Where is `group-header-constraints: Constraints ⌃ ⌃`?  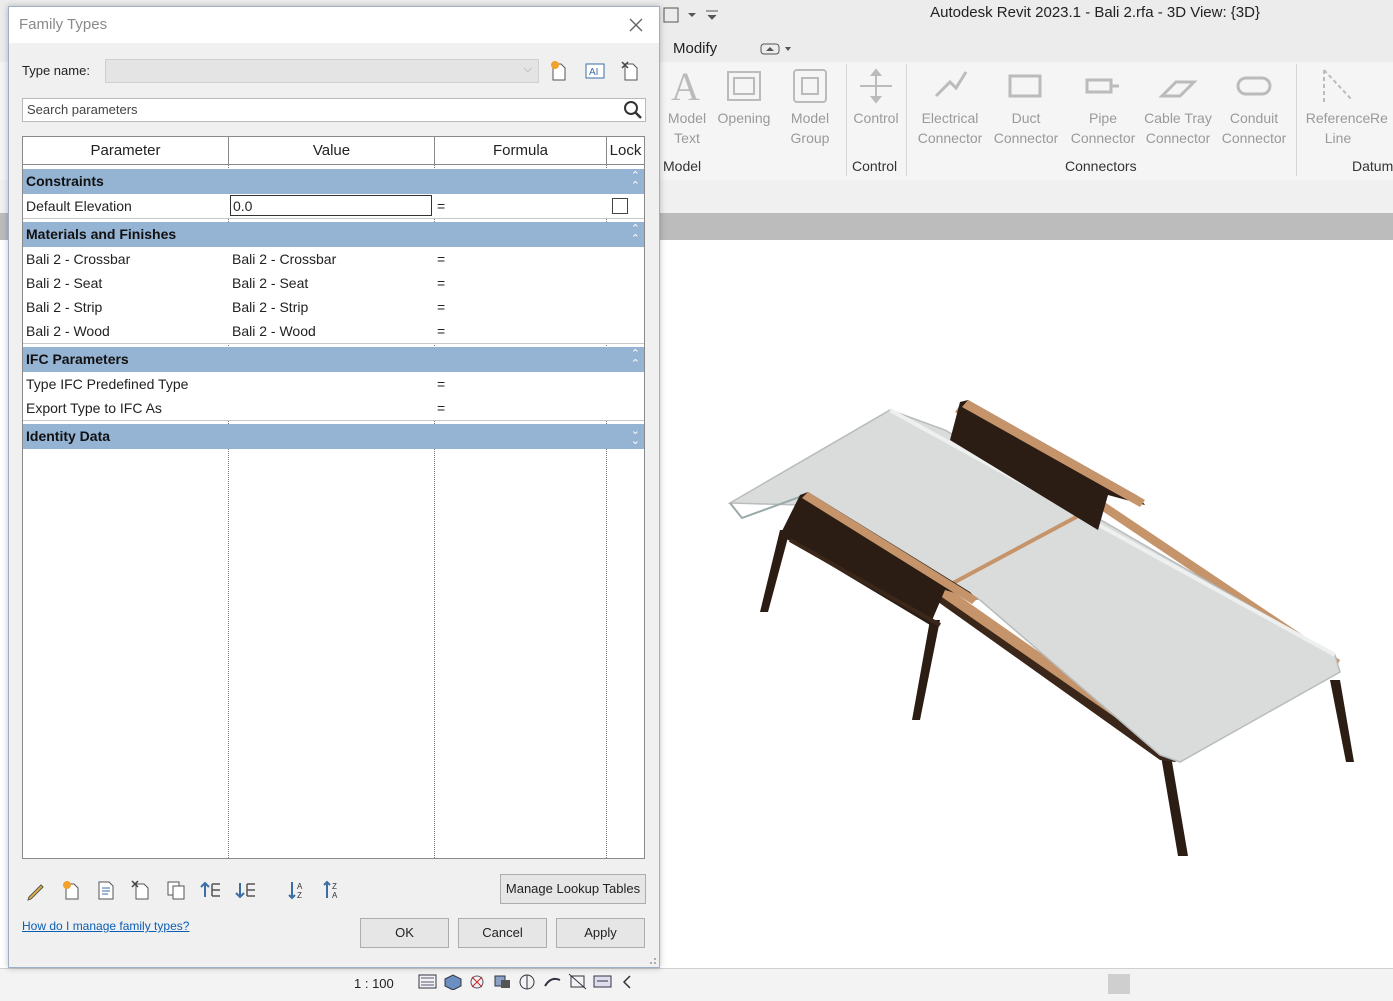
group-header-constraints: Constraints ⌃ ⌃ is located at coordinates (333, 181).